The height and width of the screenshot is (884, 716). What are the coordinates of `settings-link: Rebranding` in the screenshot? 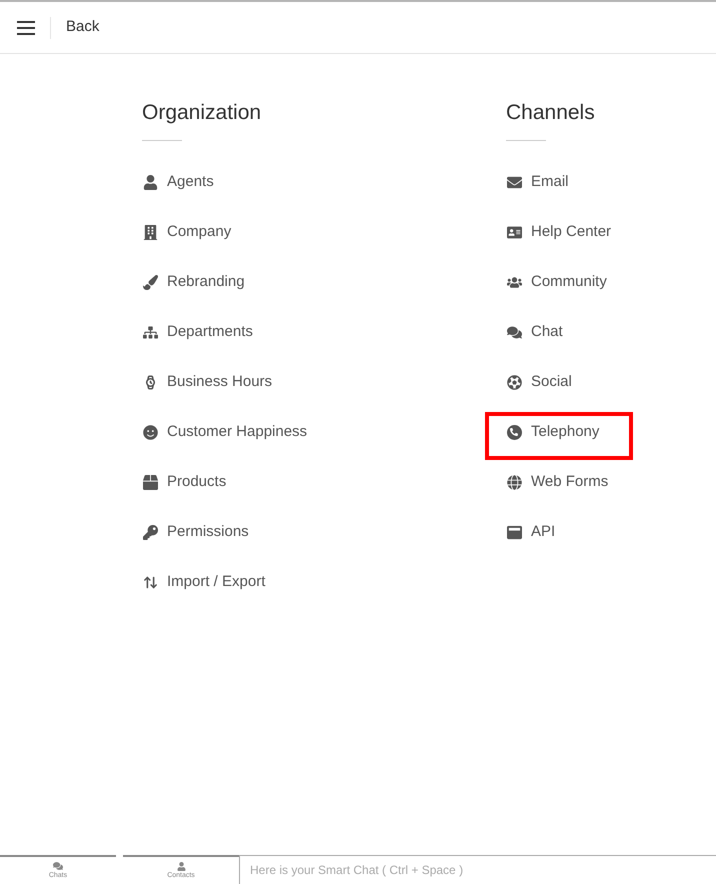 It's located at (193, 282).